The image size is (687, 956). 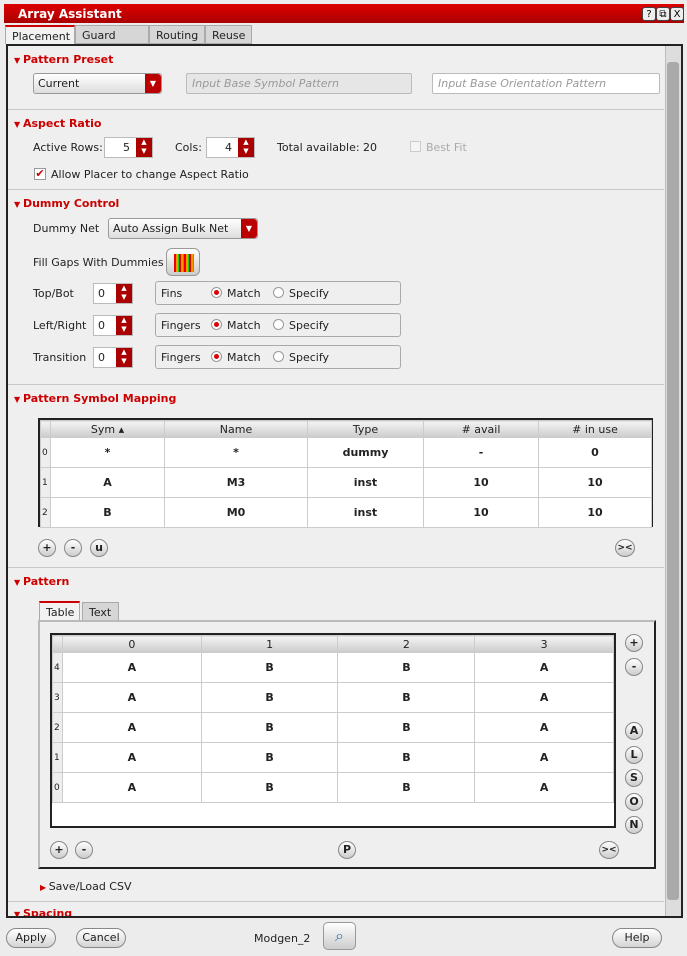 What do you see at coordinates (31, 938) in the screenshot?
I see `apply-button: Apply` at bounding box center [31, 938].